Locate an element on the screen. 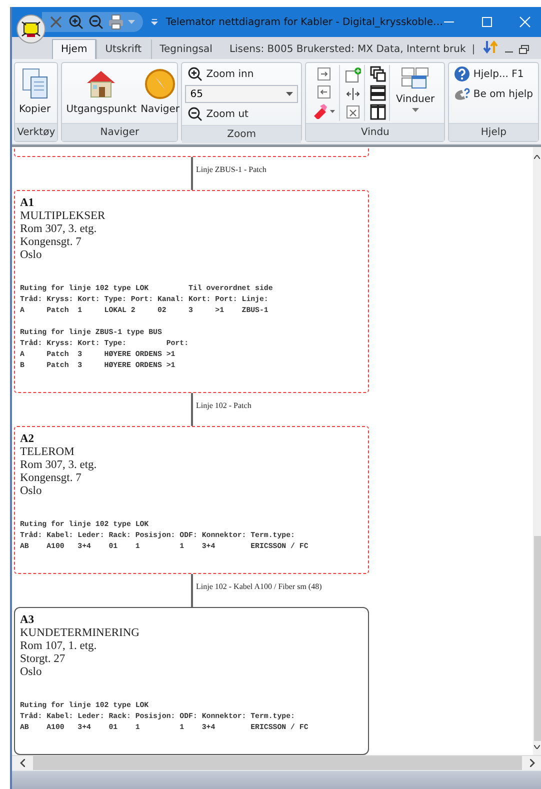  home-button: Utgangspunkt is located at coordinates (101, 93).